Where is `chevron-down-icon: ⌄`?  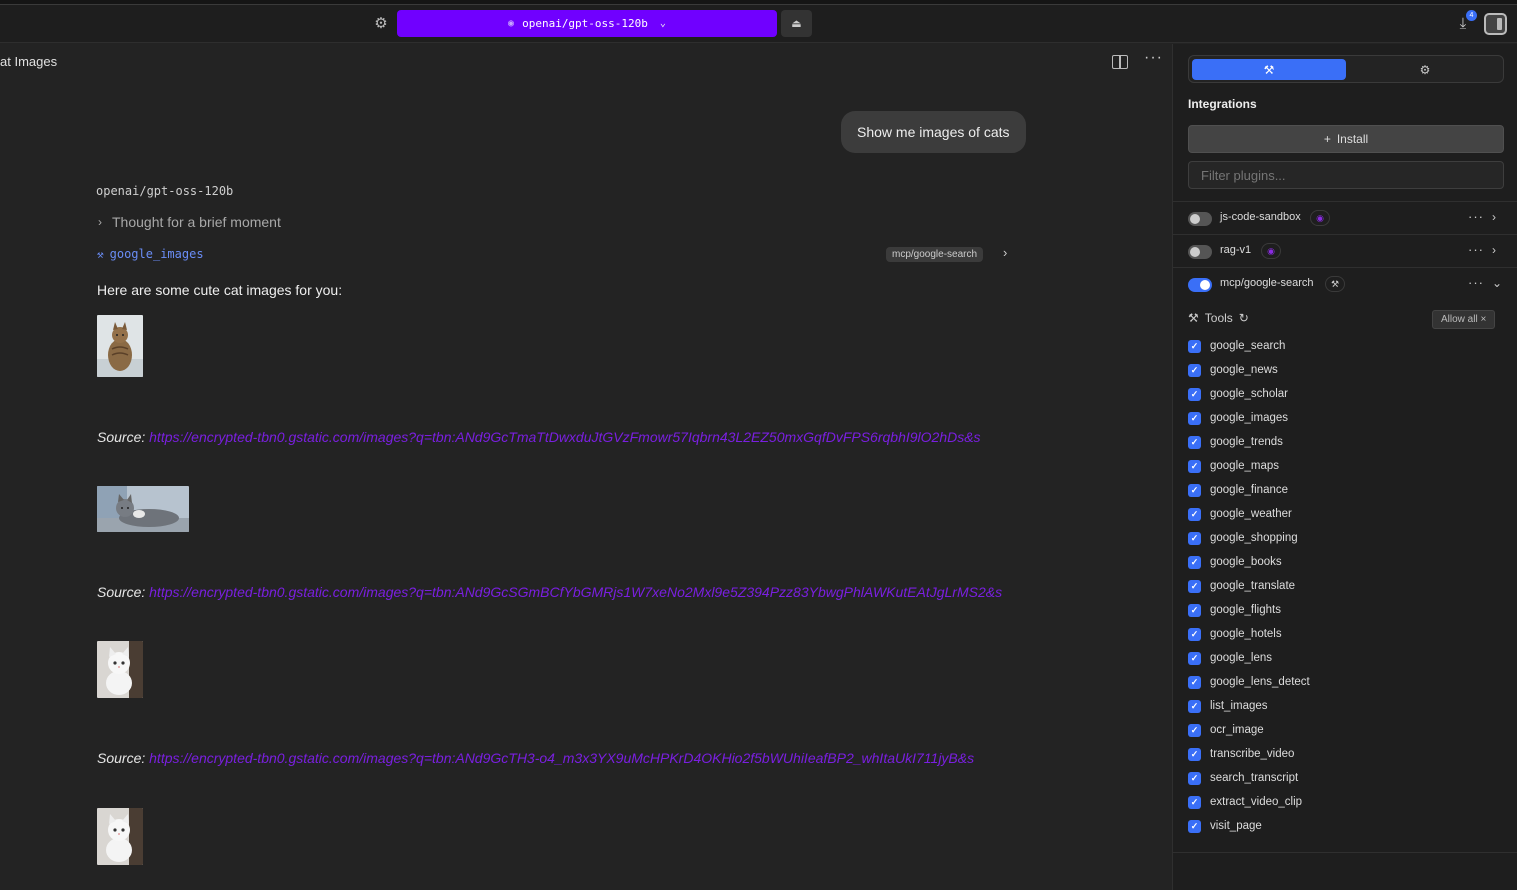
chevron-down-icon: ⌄ is located at coordinates (1497, 283).